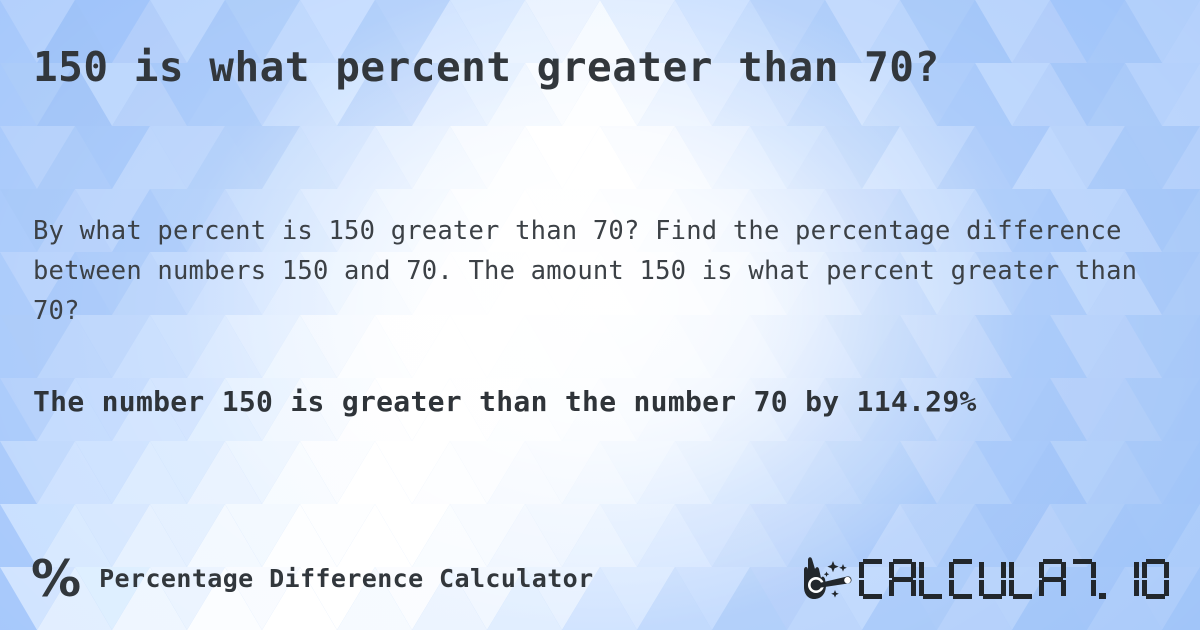 The width and height of the screenshot is (1200, 630). What do you see at coordinates (1052, 579) in the screenshot?
I see `logo-letter-a2` at bounding box center [1052, 579].